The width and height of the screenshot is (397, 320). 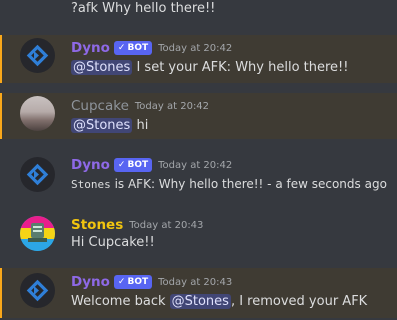 I want to click on message-cupcake: Cupcake Today at 20:42 @Stones hi, so click(x=198, y=116).